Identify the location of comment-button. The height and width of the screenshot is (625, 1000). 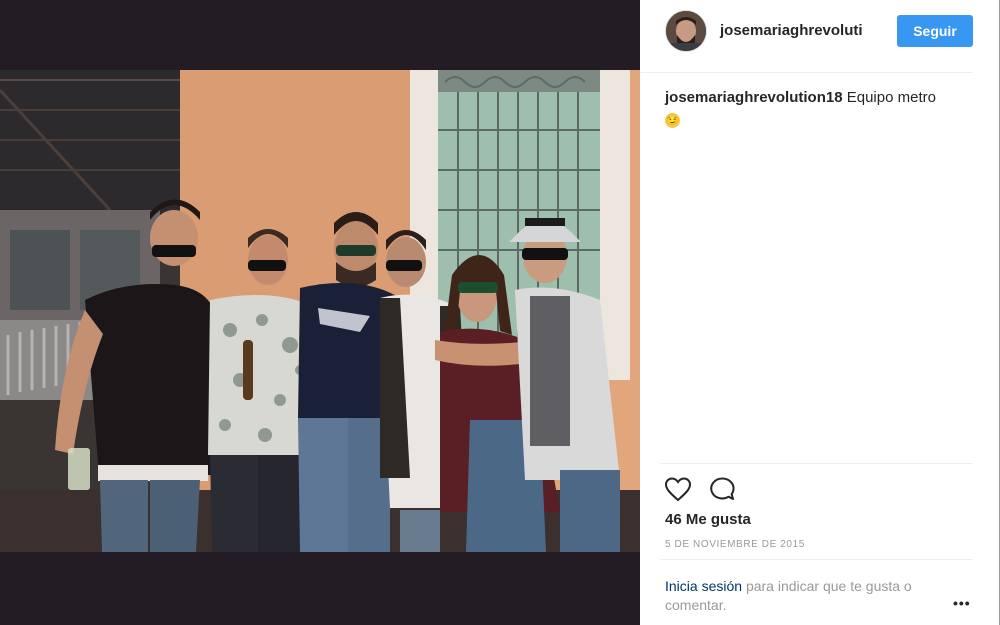
(722, 489).